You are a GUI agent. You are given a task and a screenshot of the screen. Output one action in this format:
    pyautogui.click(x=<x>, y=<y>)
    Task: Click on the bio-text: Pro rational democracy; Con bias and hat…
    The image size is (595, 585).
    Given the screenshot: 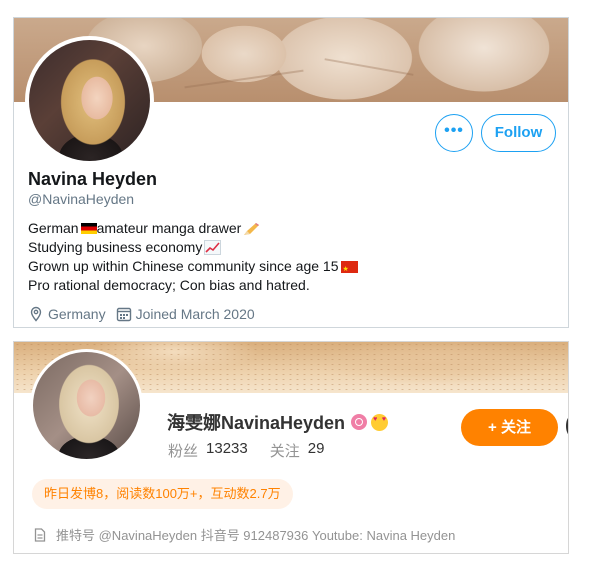 What is the action you would take?
    pyautogui.click(x=169, y=285)
    